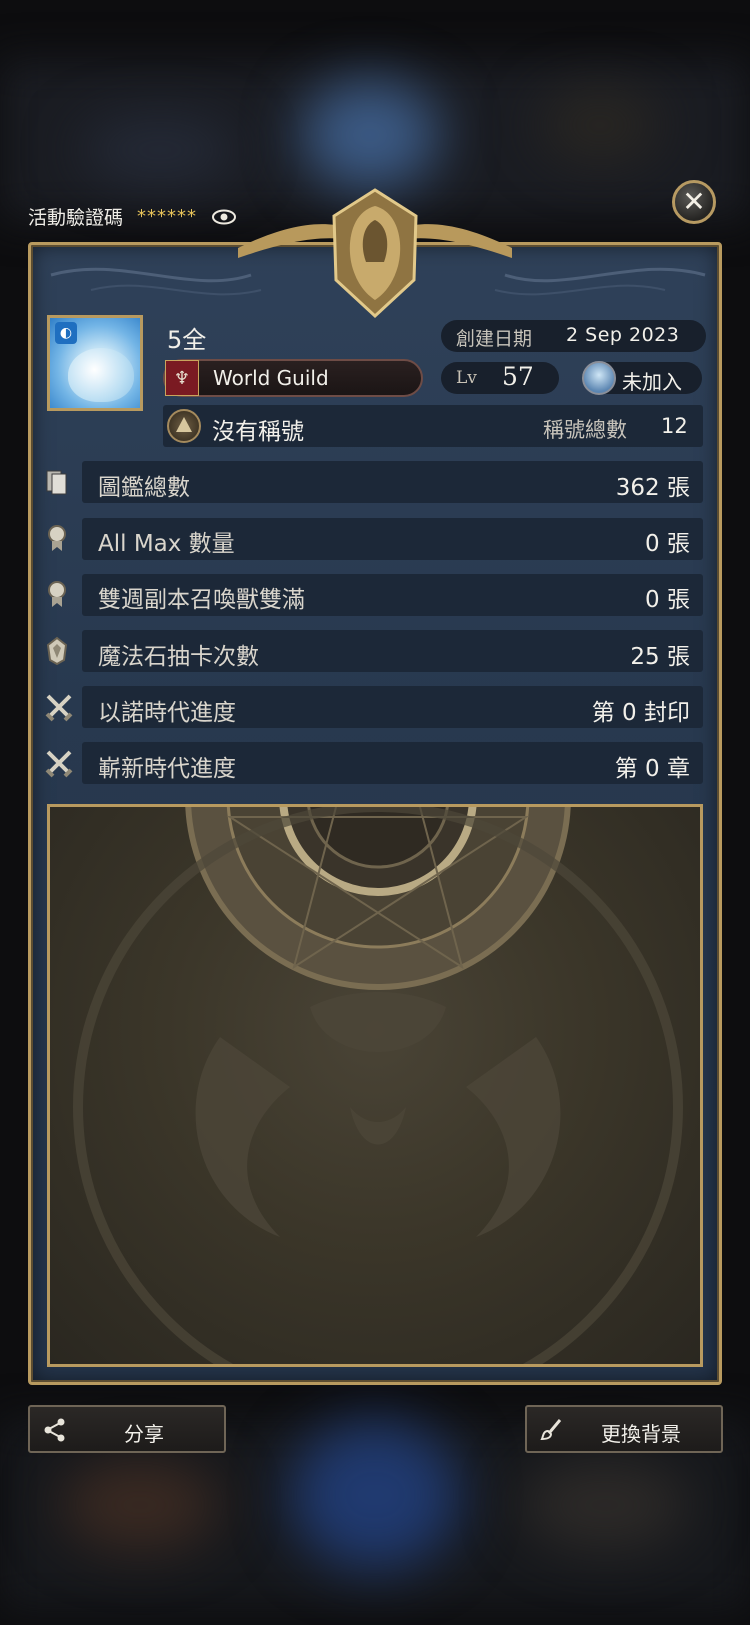 The image size is (750, 1625). Describe the element at coordinates (101, 375) in the screenshot. I see `slime-portrait` at that location.